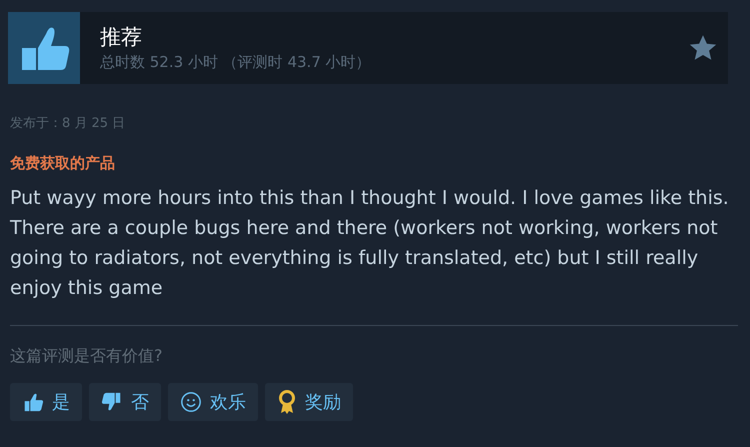 The width and height of the screenshot is (750, 447). I want to click on review-verdict: 推荐, so click(121, 37).